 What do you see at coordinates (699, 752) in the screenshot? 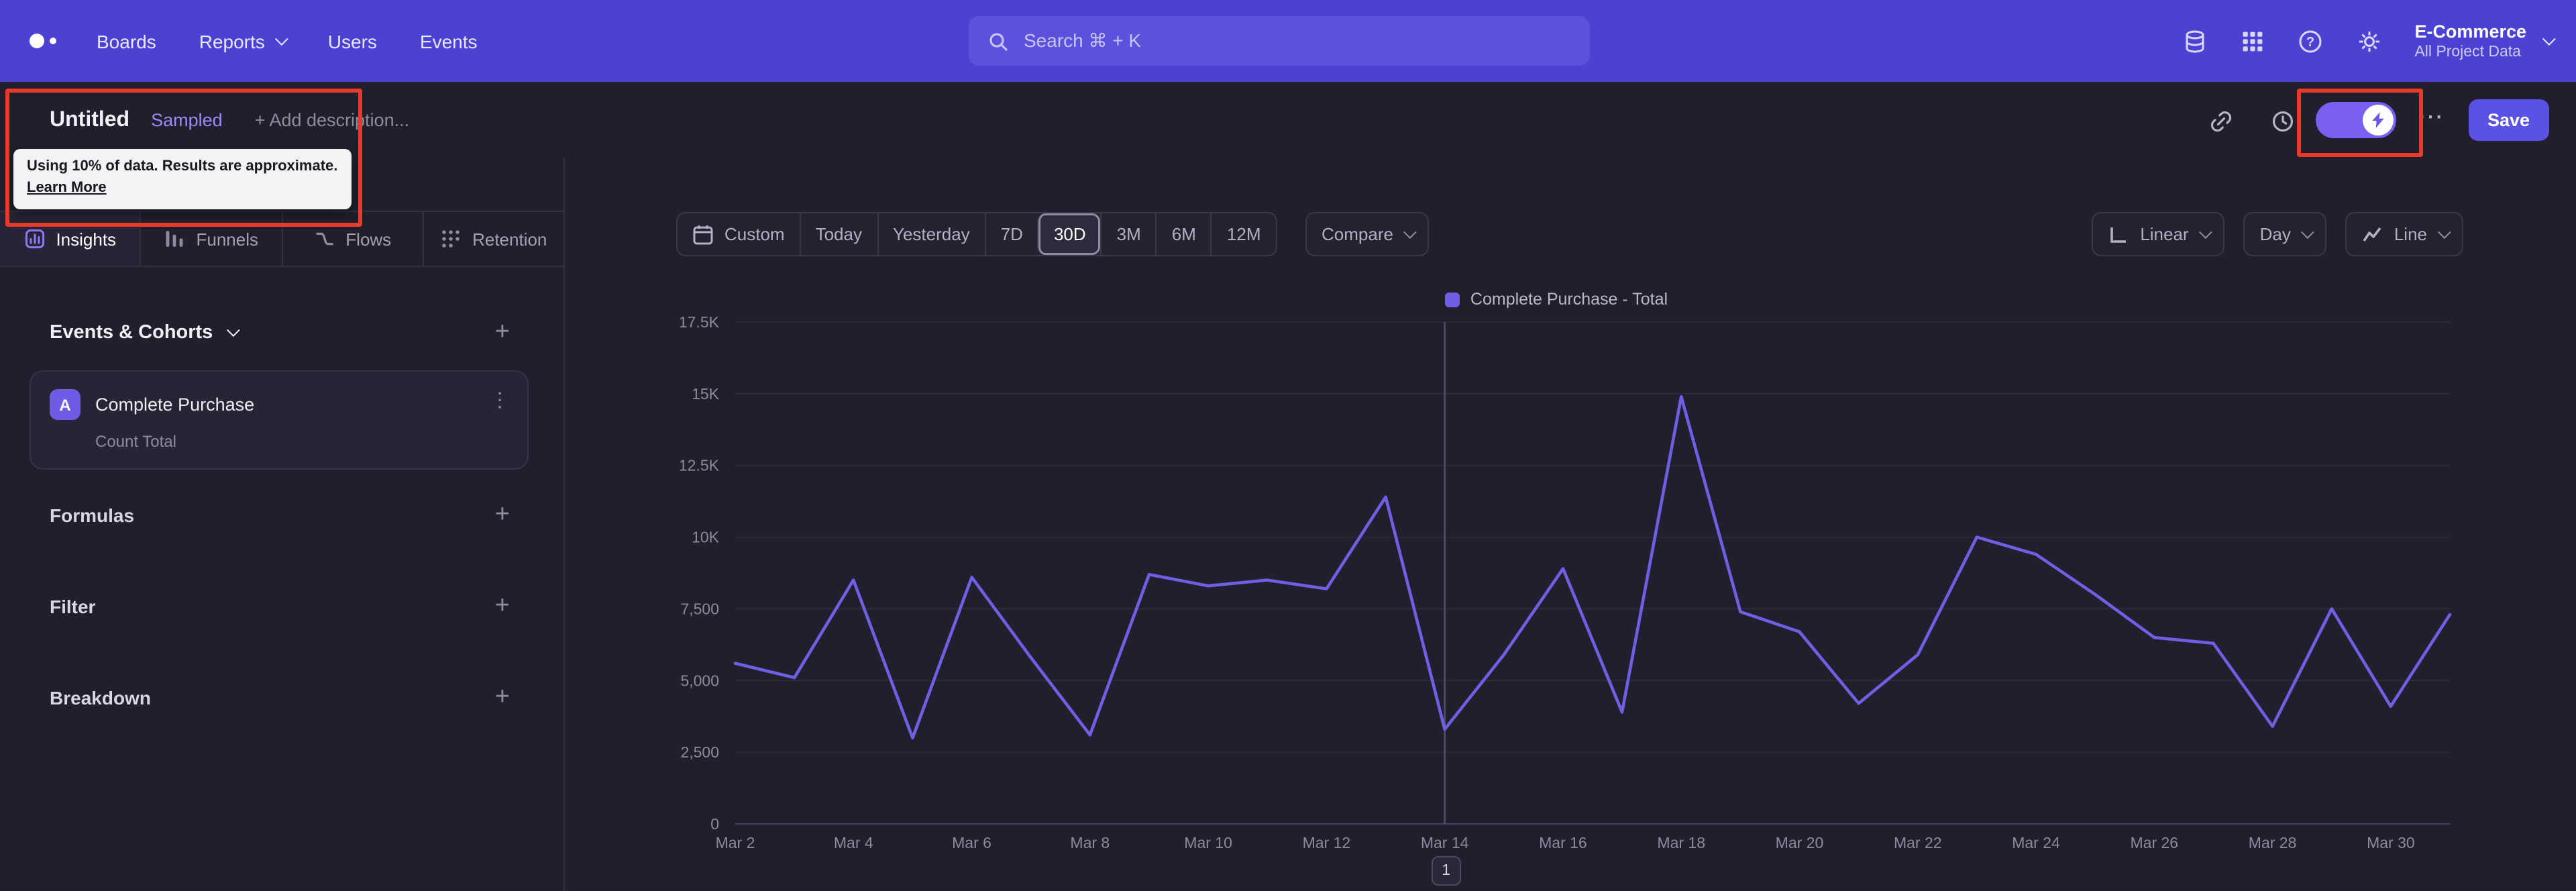
I see `svg-text: 2,500` at bounding box center [699, 752].